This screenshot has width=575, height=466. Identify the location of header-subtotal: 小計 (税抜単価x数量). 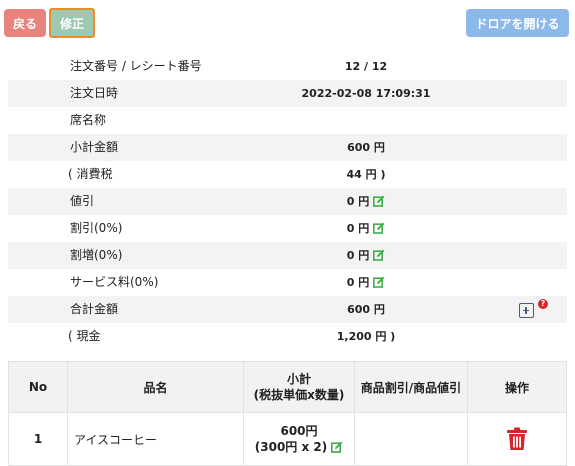
(299, 387).